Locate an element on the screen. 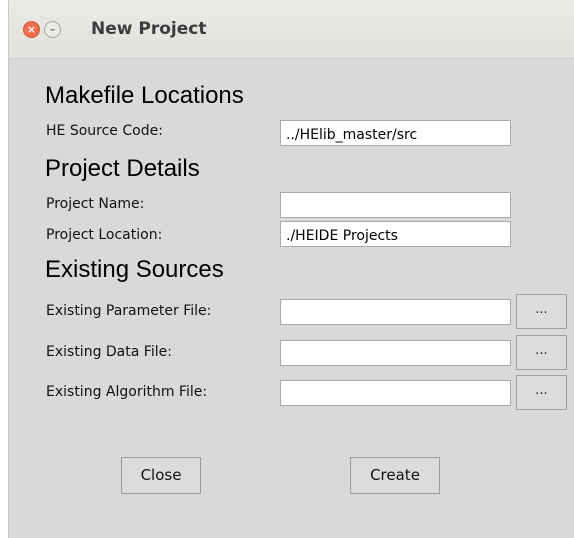  project-location-label: Project Location: is located at coordinates (104, 235).